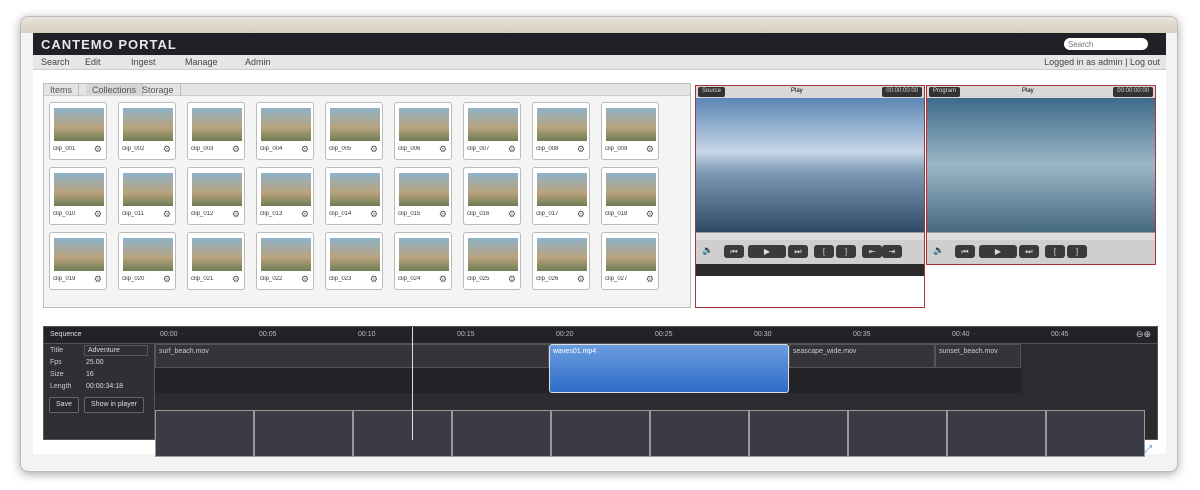 This screenshot has width=1200, height=490. Describe the element at coordinates (1102, 62) in the screenshot. I see `user-info: Logged in as admin | Log out` at that location.